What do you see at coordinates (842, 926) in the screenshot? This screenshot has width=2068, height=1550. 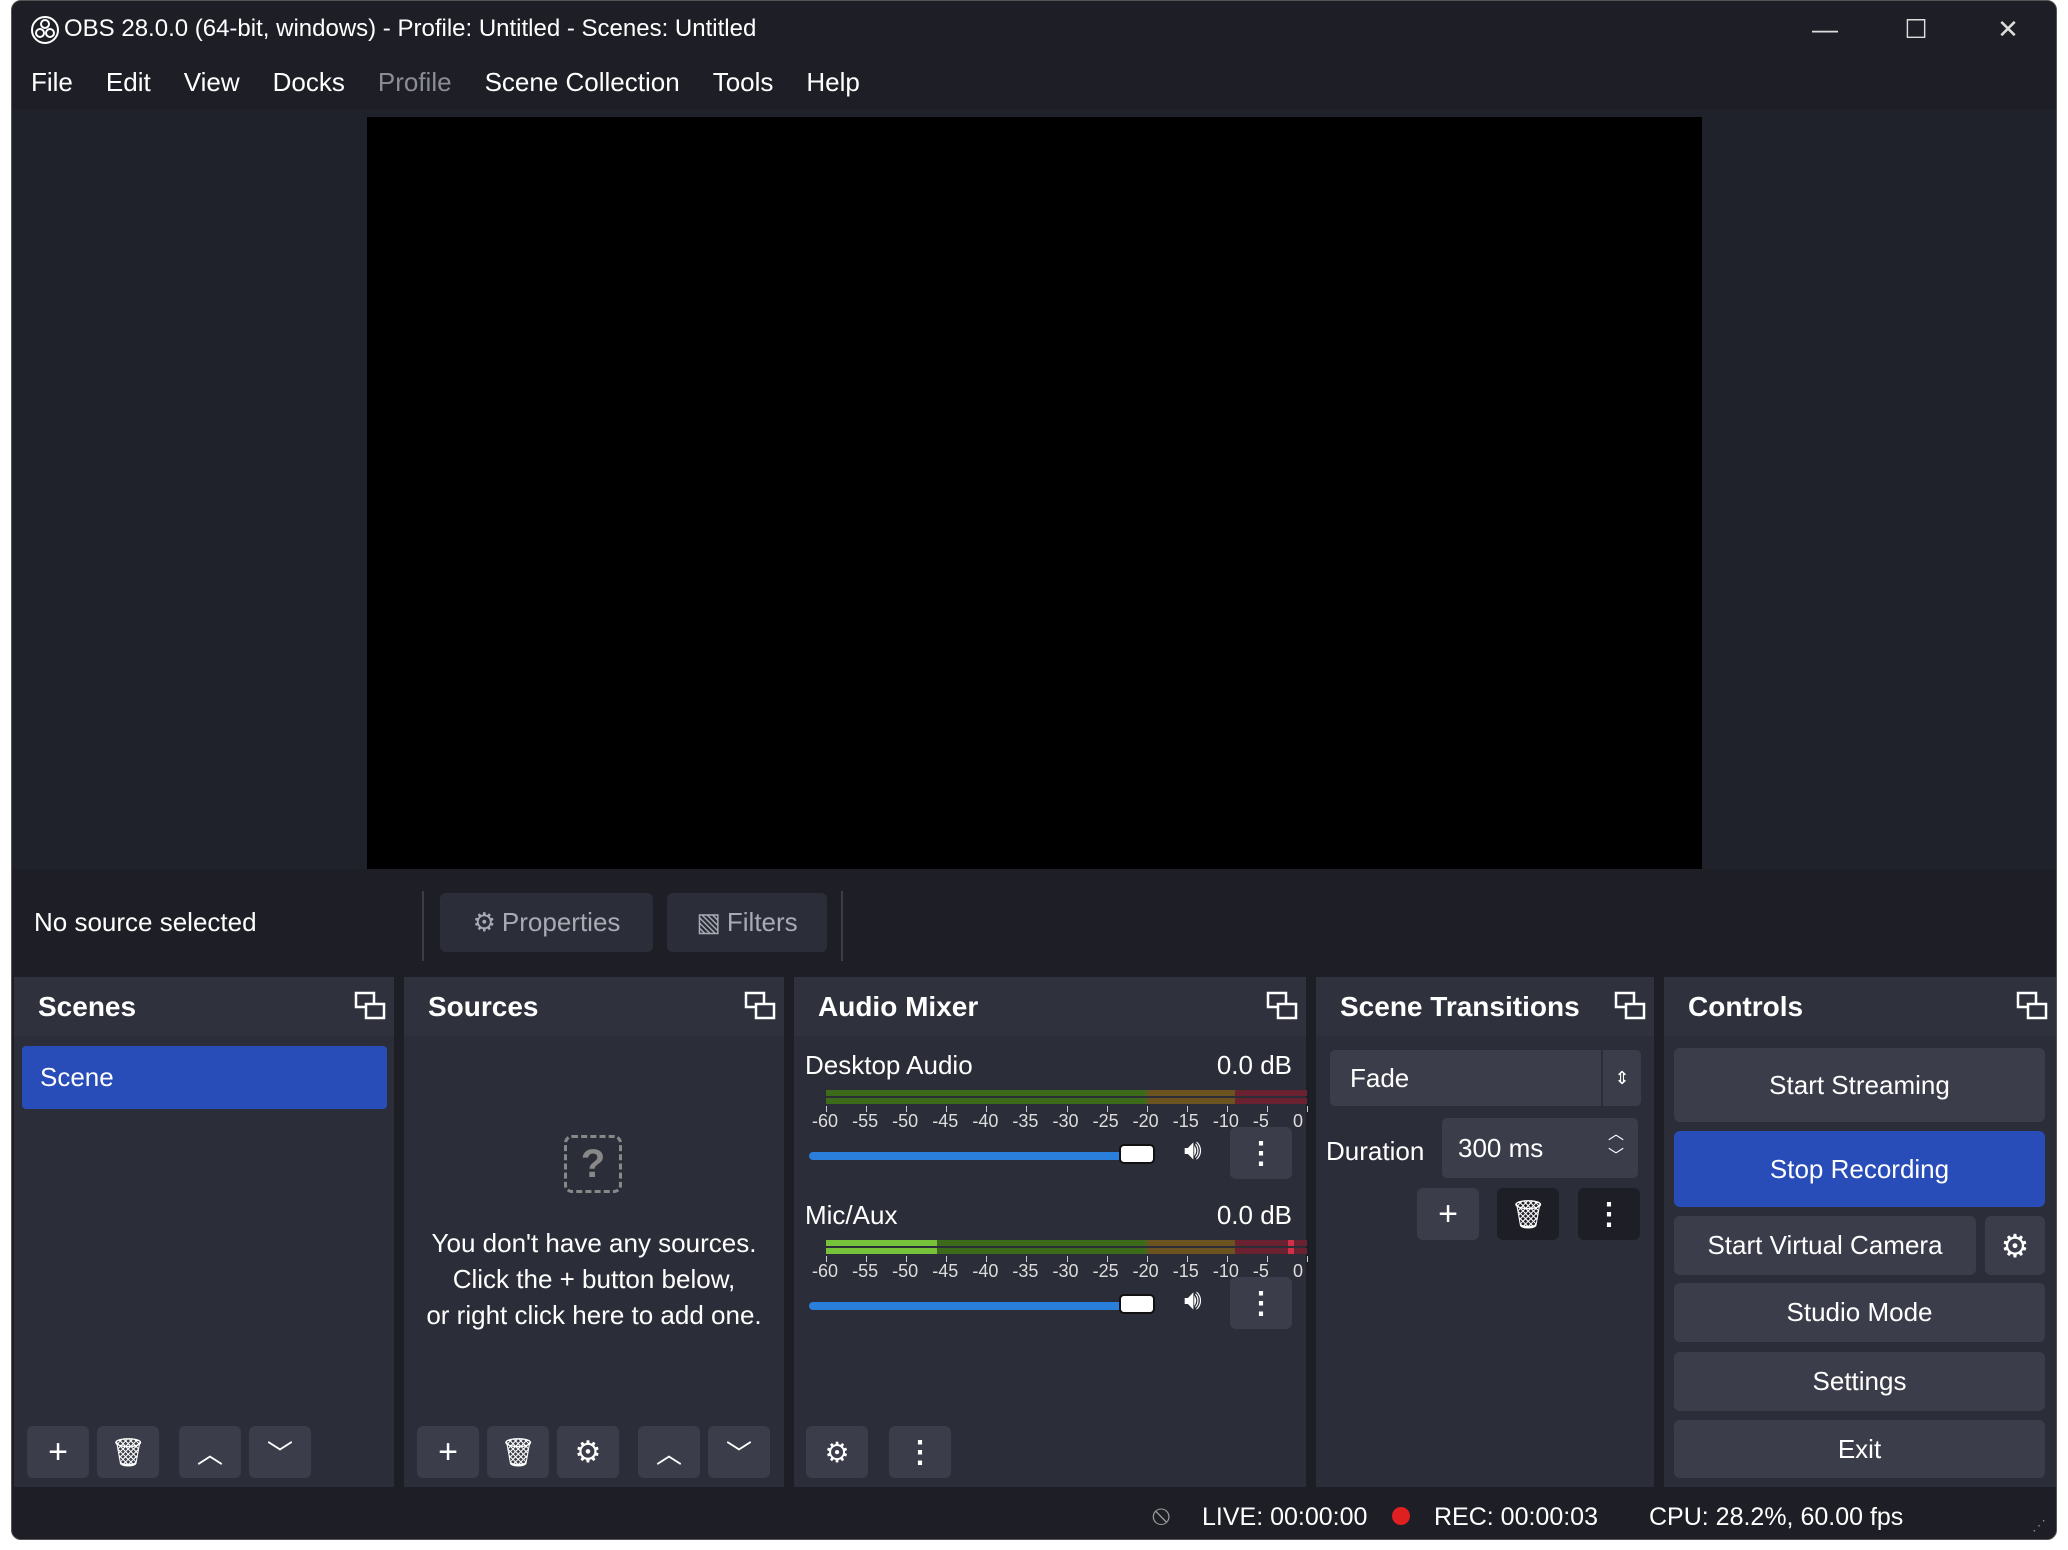 I see `divider` at bounding box center [842, 926].